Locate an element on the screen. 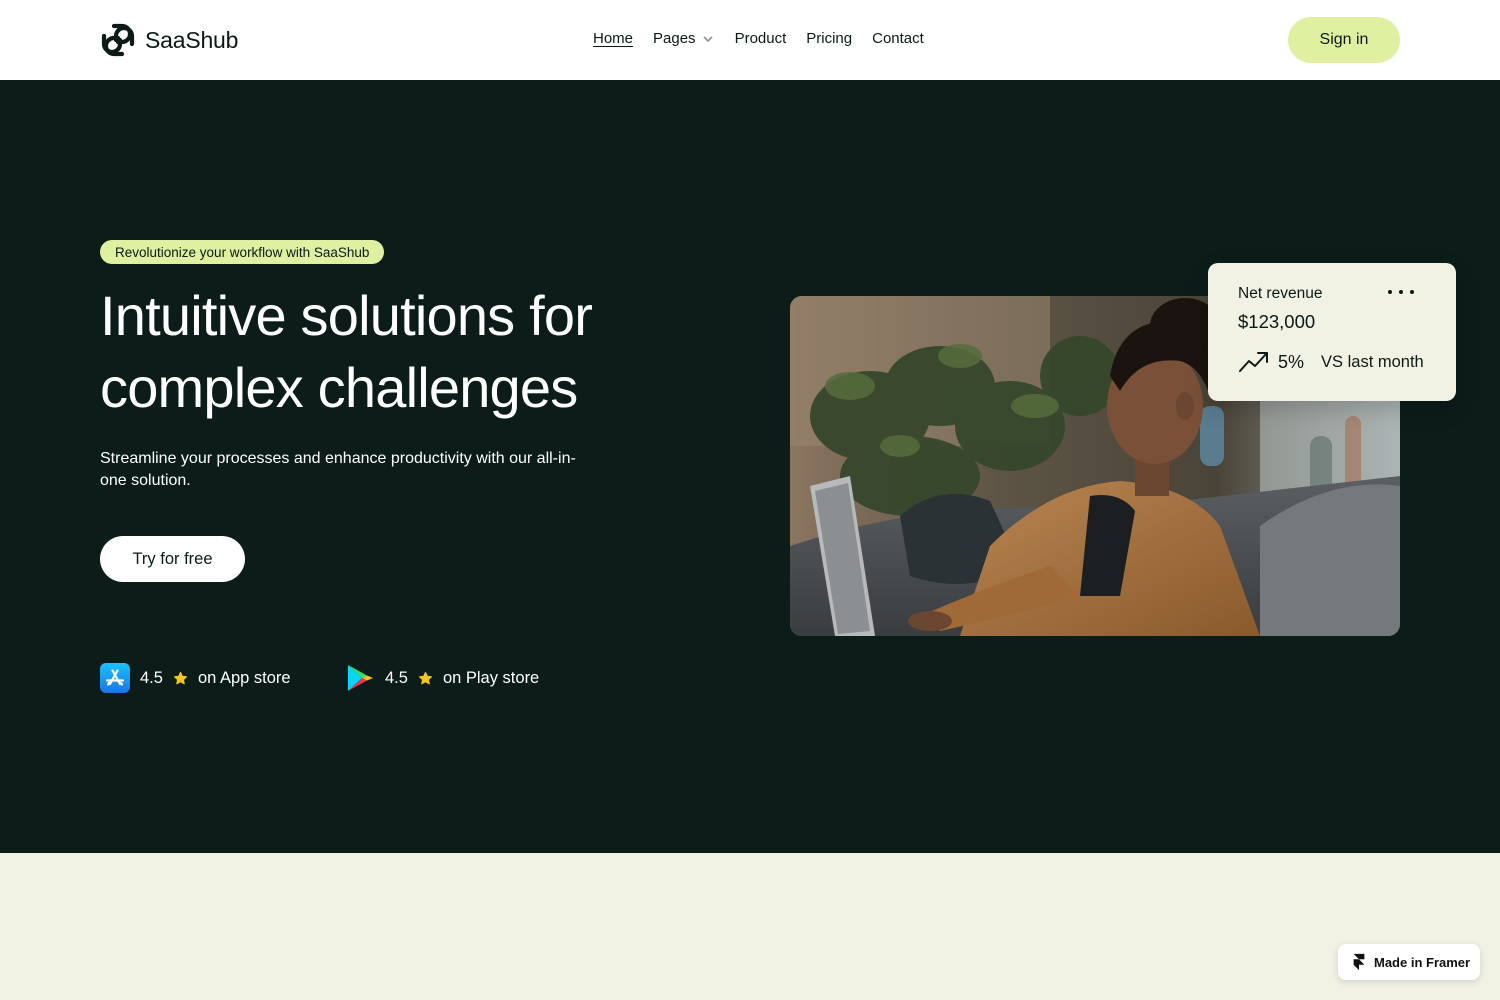 The height and width of the screenshot is (1000, 1500). play-store-label: on Play store is located at coordinates (491, 677).